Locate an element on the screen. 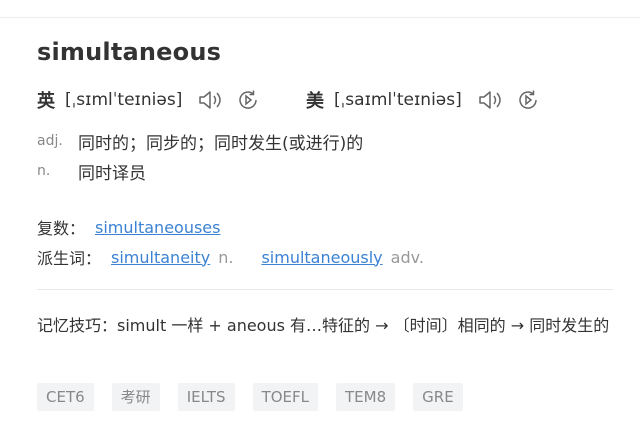 The height and width of the screenshot is (436, 640). part-of-speech: n. is located at coordinates (44, 171).